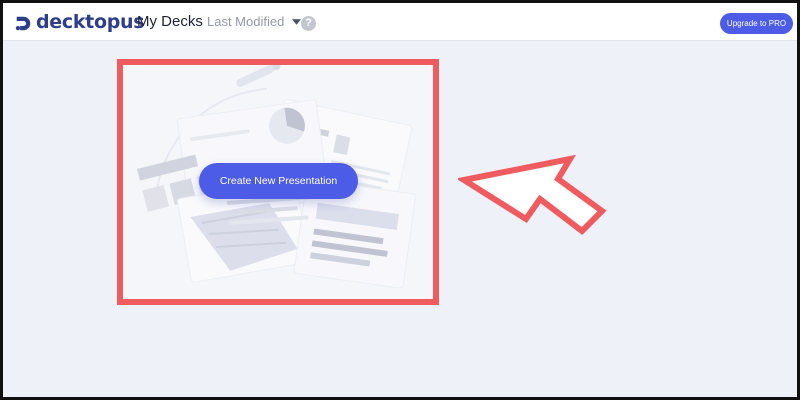 This screenshot has width=800, height=400. I want to click on sort-dropdown: Last Modified, so click(254, 21).